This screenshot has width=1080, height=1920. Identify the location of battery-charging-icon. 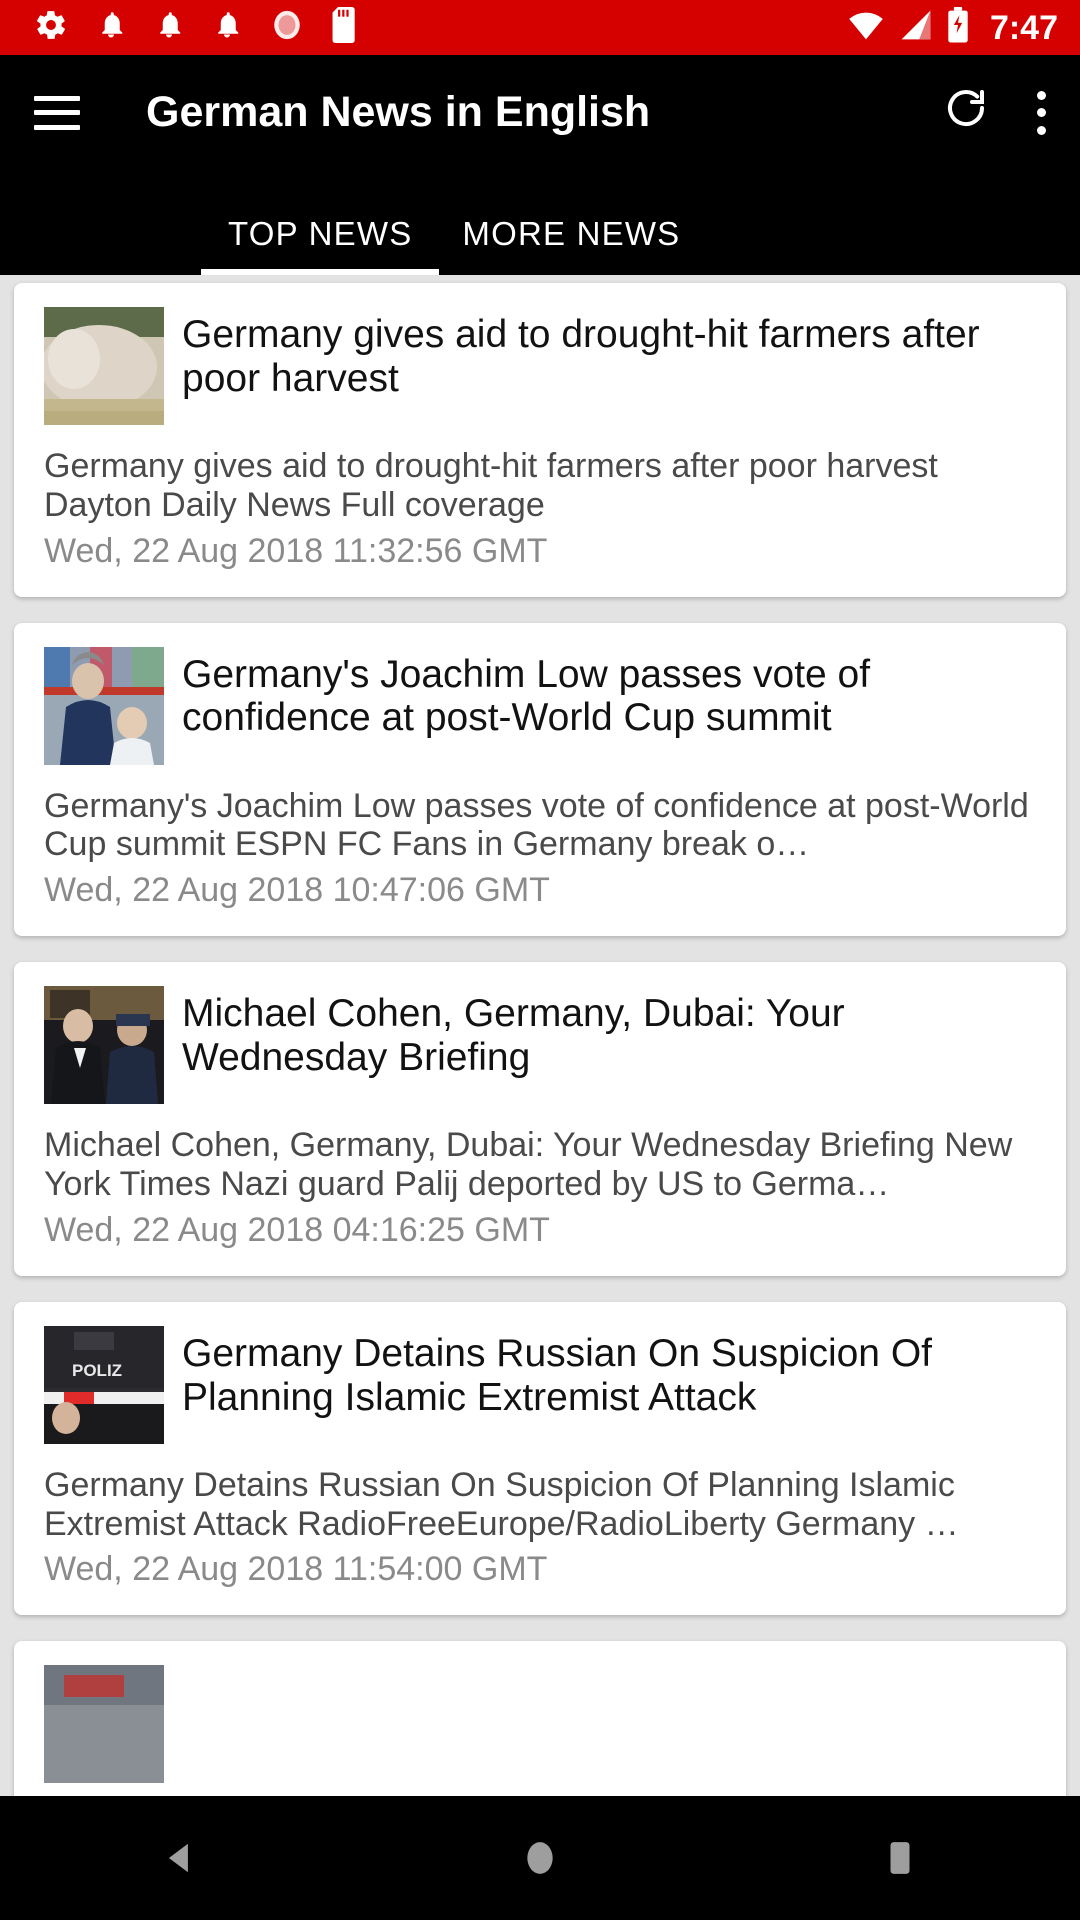
(958, 27).